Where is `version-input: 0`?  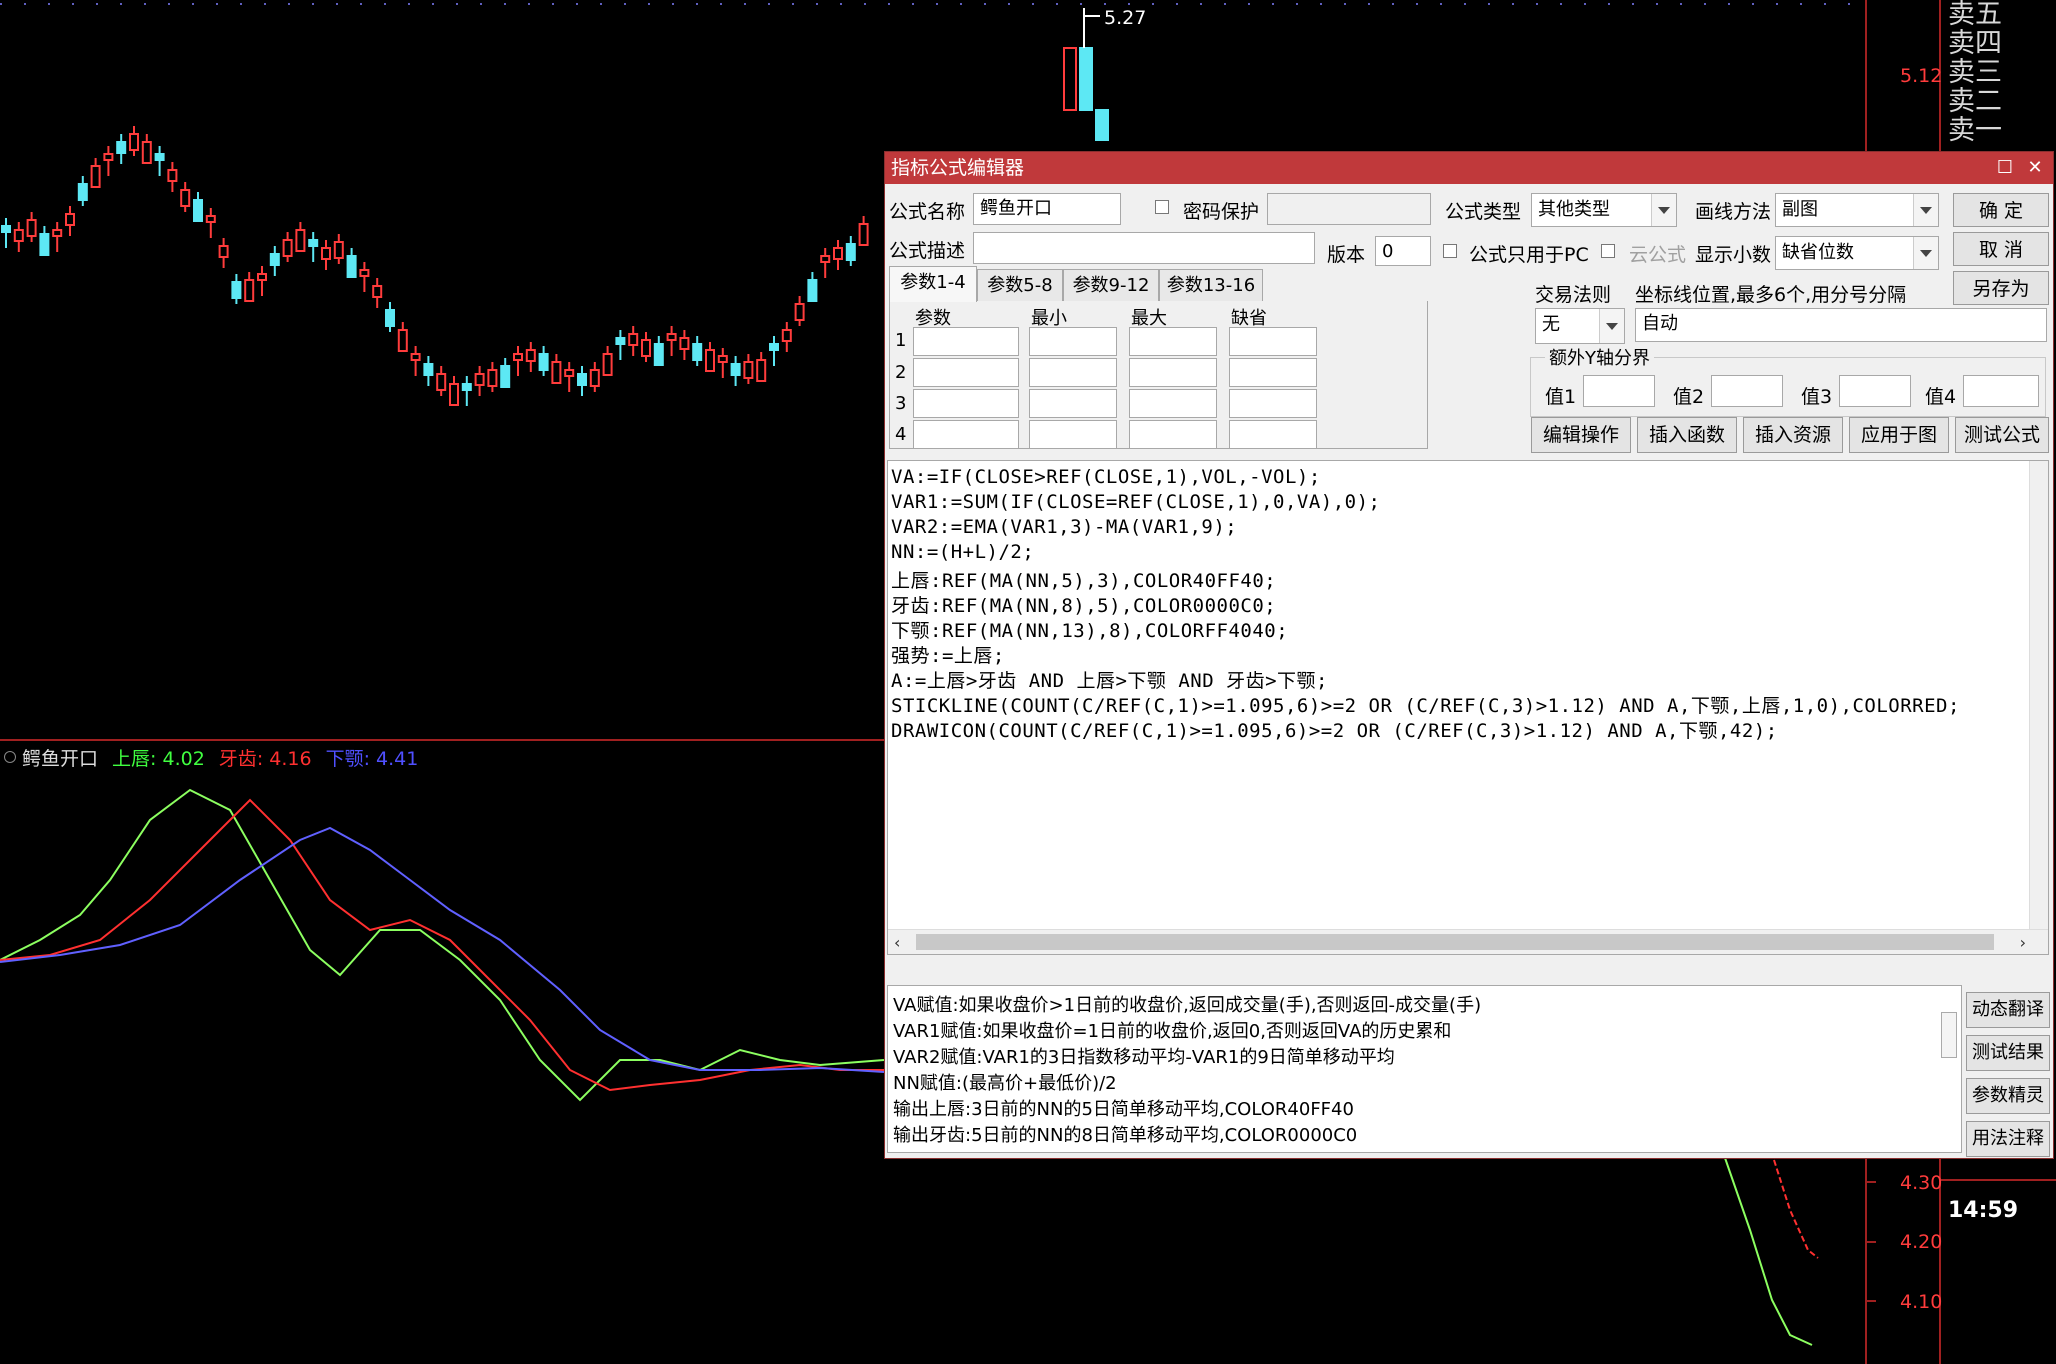
version-input: 0 is located at coordinates (1403, 251).